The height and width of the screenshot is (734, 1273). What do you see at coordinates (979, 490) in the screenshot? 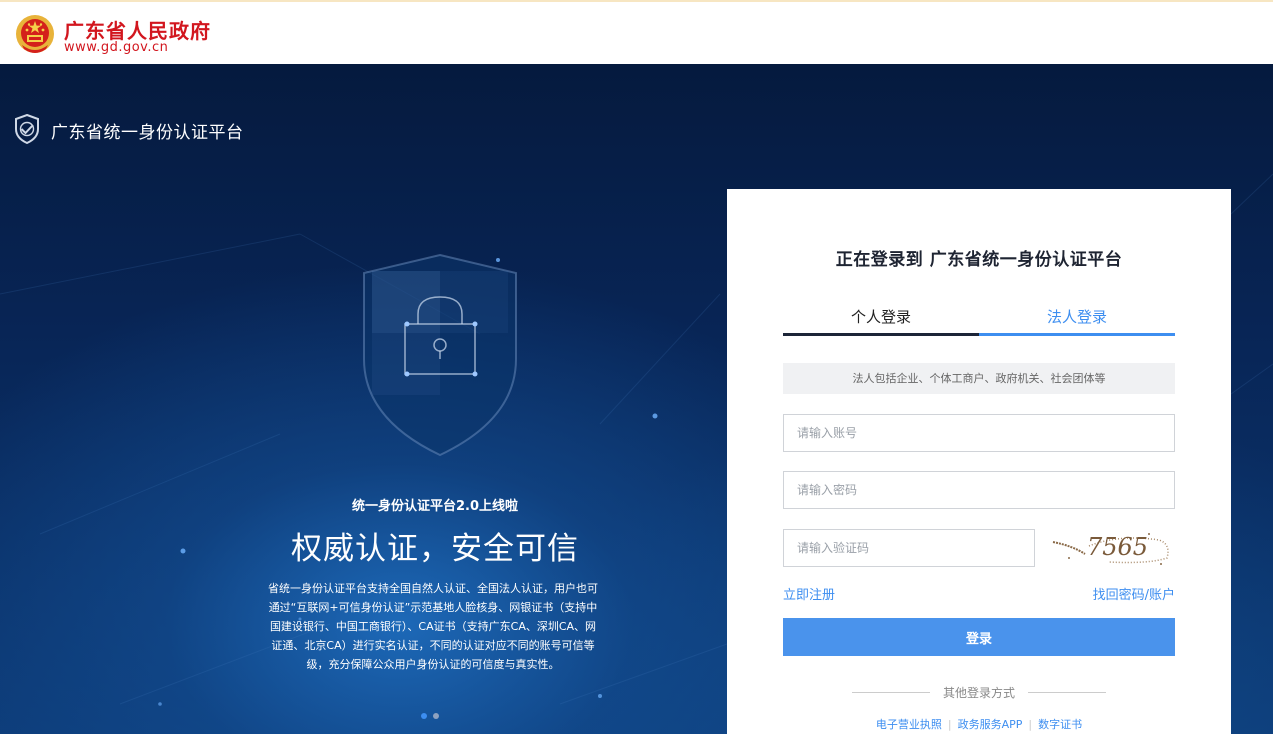
I see `password-input` at bounding box center [979, 490].